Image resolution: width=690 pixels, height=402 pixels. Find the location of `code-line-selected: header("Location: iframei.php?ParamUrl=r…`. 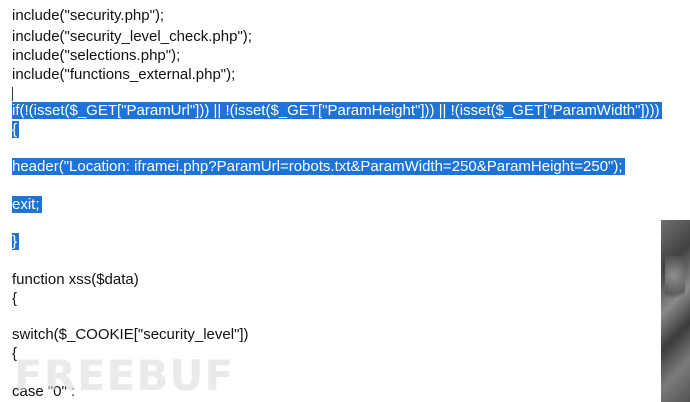

code-line-selected: header("Location: iframei.php?ParamUrl=r… is located at coordinates (318, 167).